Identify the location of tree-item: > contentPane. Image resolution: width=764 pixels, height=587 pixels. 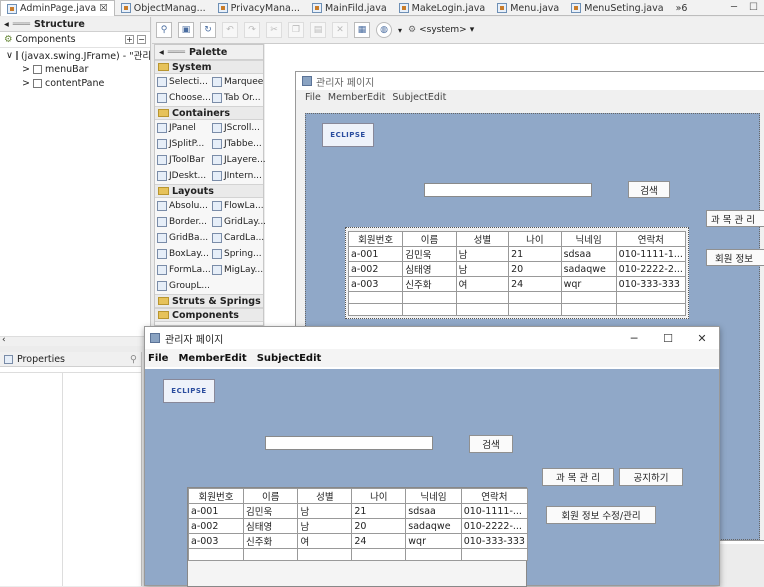
(75, 83).